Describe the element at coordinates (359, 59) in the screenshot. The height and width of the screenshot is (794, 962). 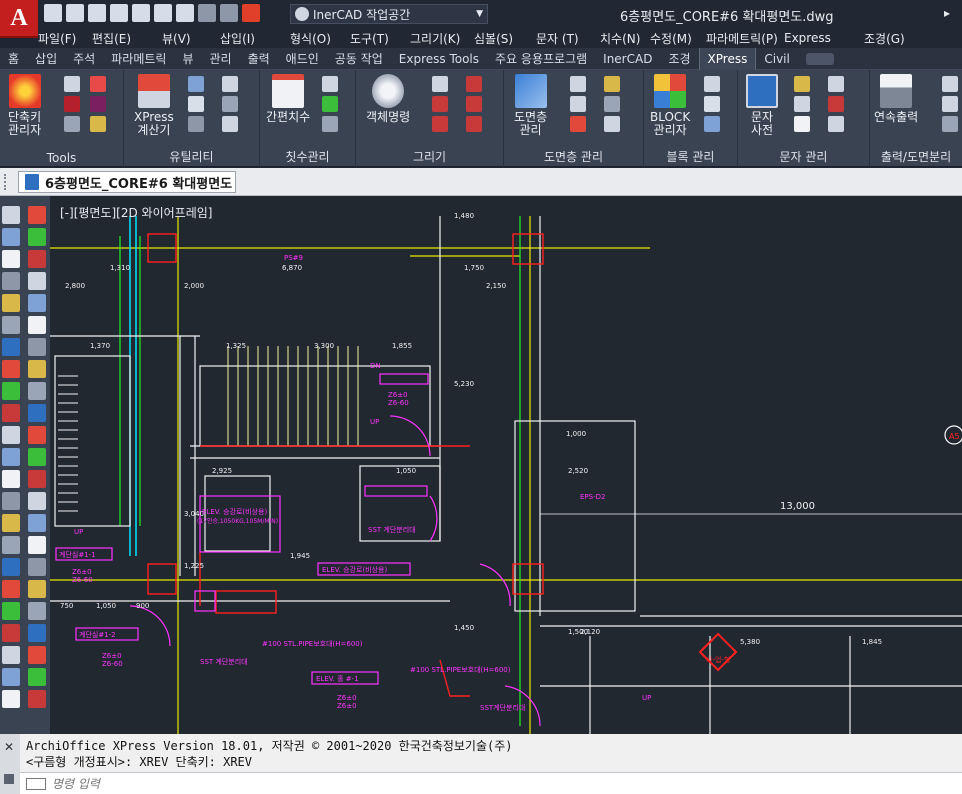
I see `ribbon-tab: 공동 작업` at that location.